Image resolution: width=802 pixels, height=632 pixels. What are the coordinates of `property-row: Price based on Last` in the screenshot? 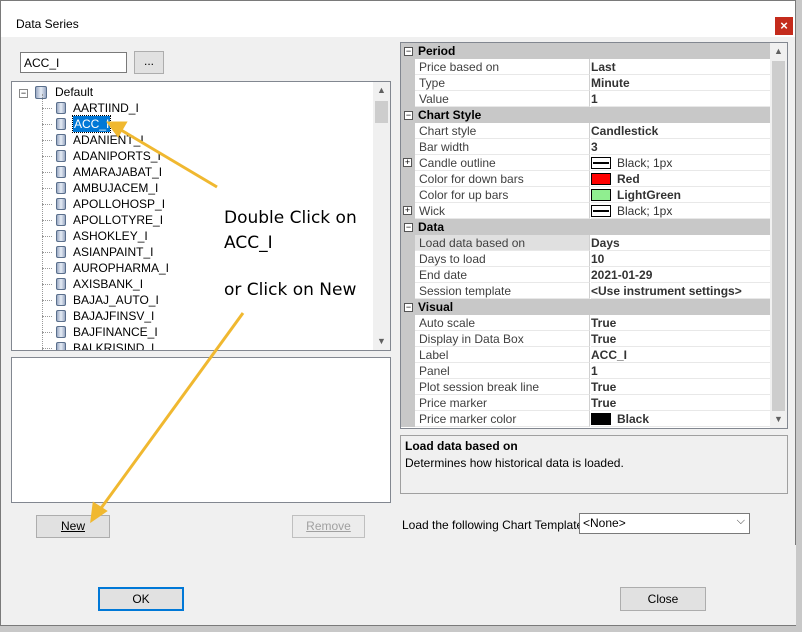 It's located at (586, 67).